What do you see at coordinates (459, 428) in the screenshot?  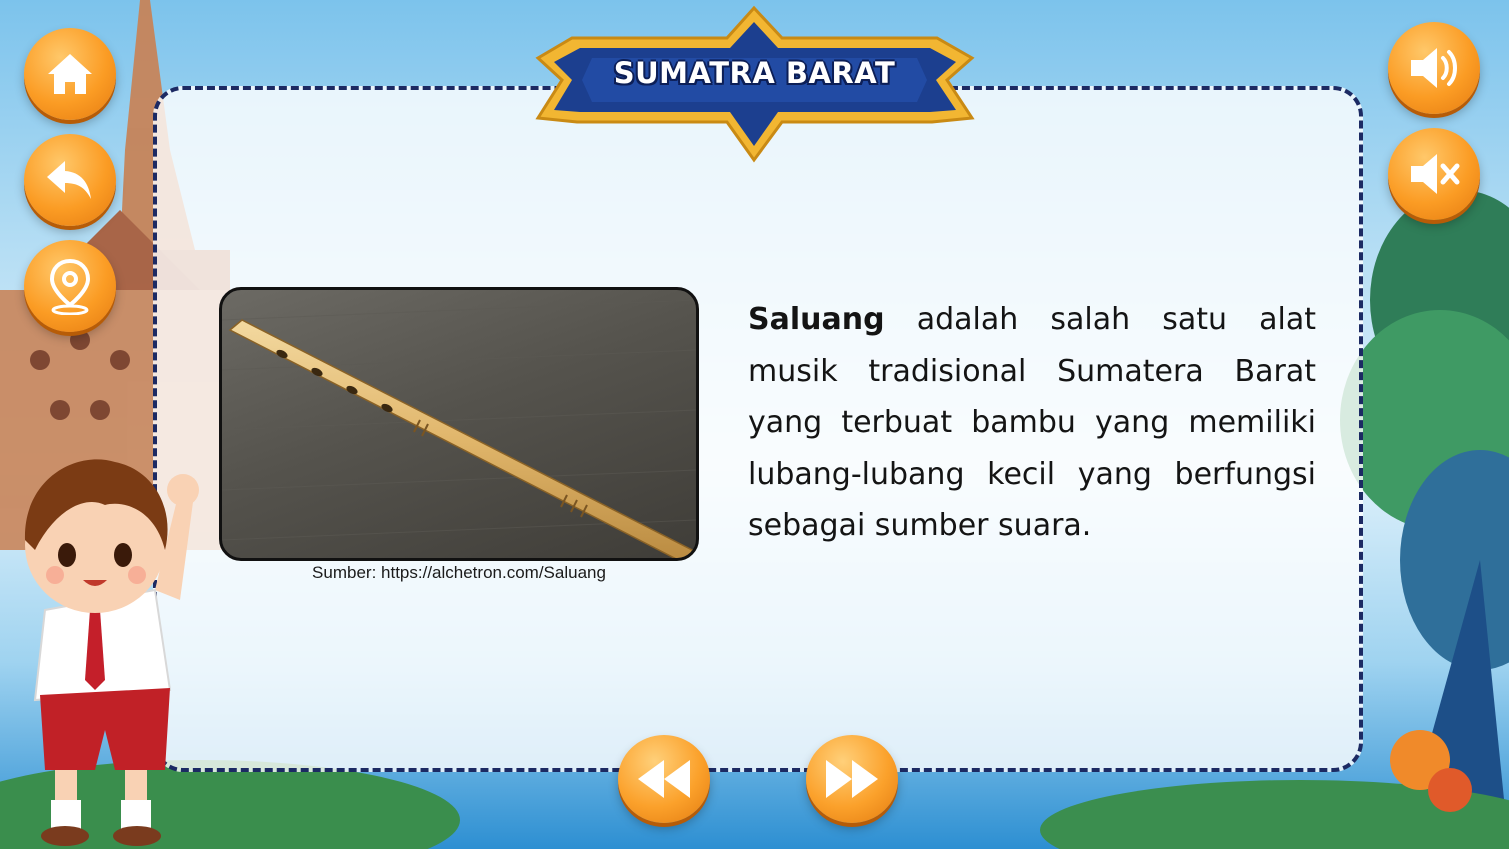 I see `saluang-flute-image` at bounding box center [459, 428].